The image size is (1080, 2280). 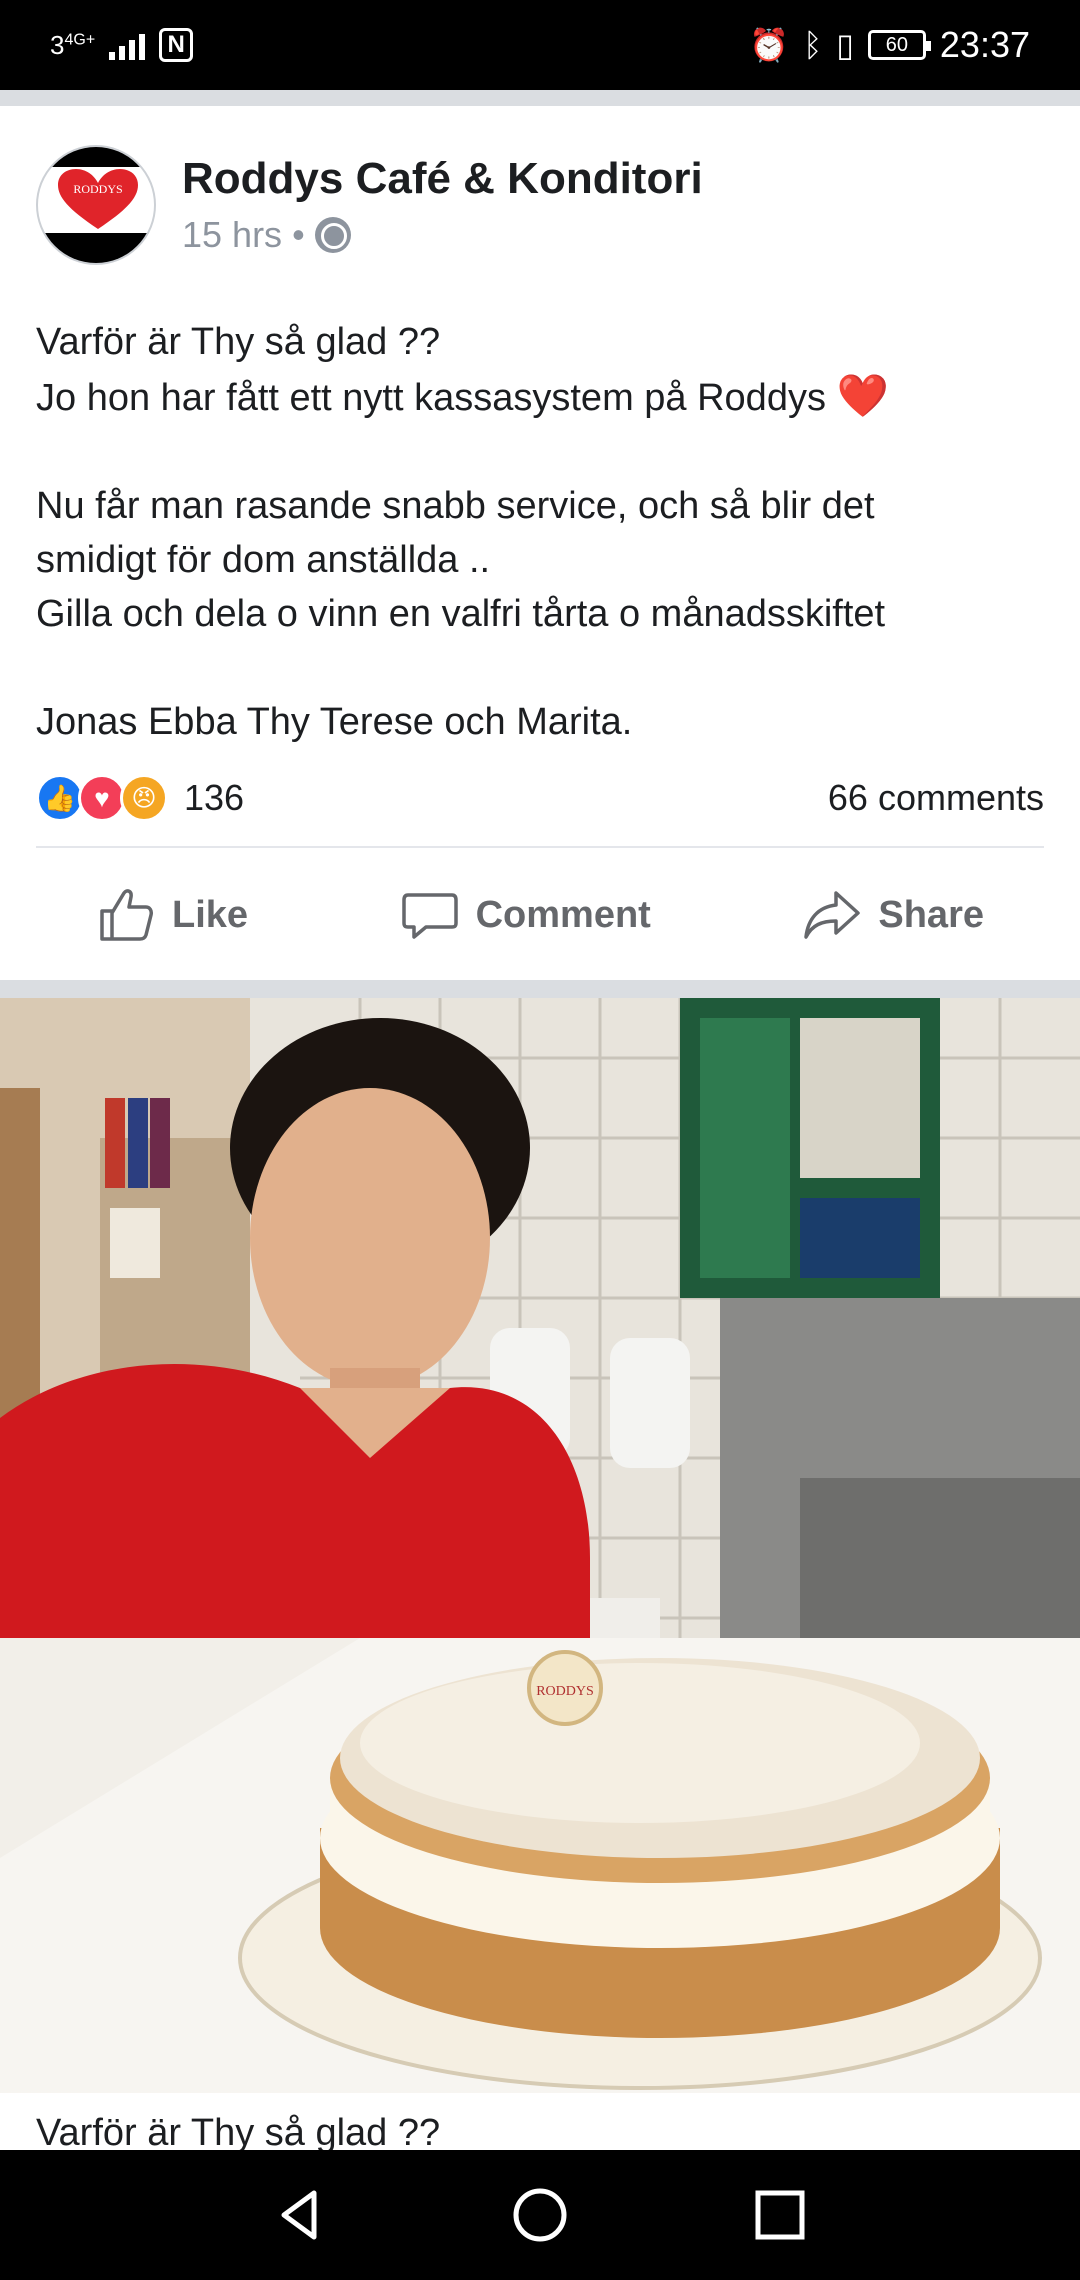 I want to click on angry-icon: 😠, so click(x=144, y=798).